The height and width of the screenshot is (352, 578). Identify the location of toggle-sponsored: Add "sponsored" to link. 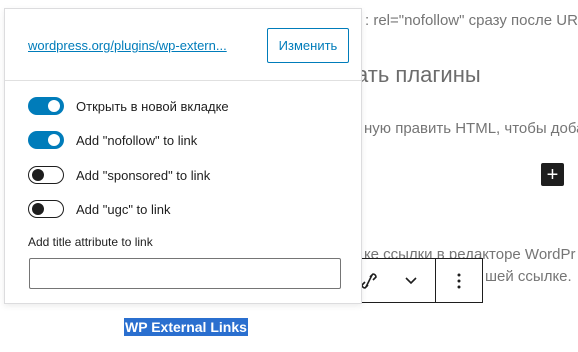
(119, 175).